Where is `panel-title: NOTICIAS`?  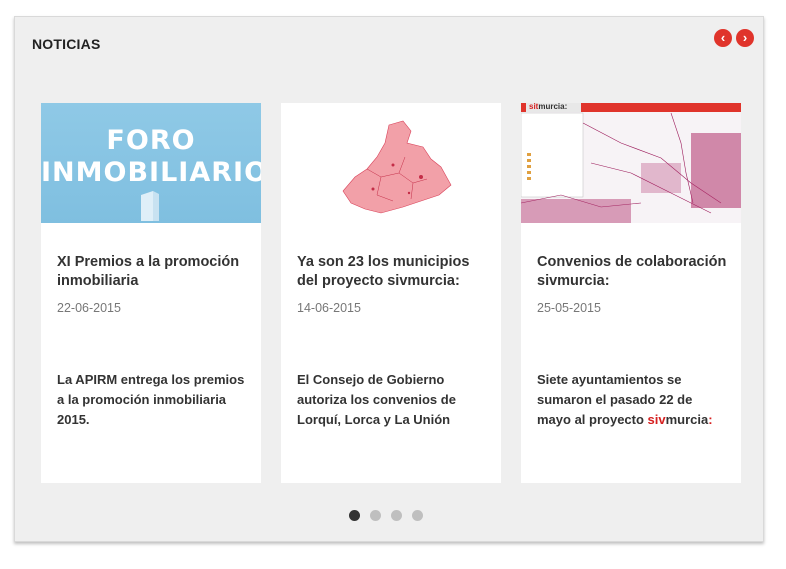
panel-title: NOTICIAS is located at coordinates (66, 44).